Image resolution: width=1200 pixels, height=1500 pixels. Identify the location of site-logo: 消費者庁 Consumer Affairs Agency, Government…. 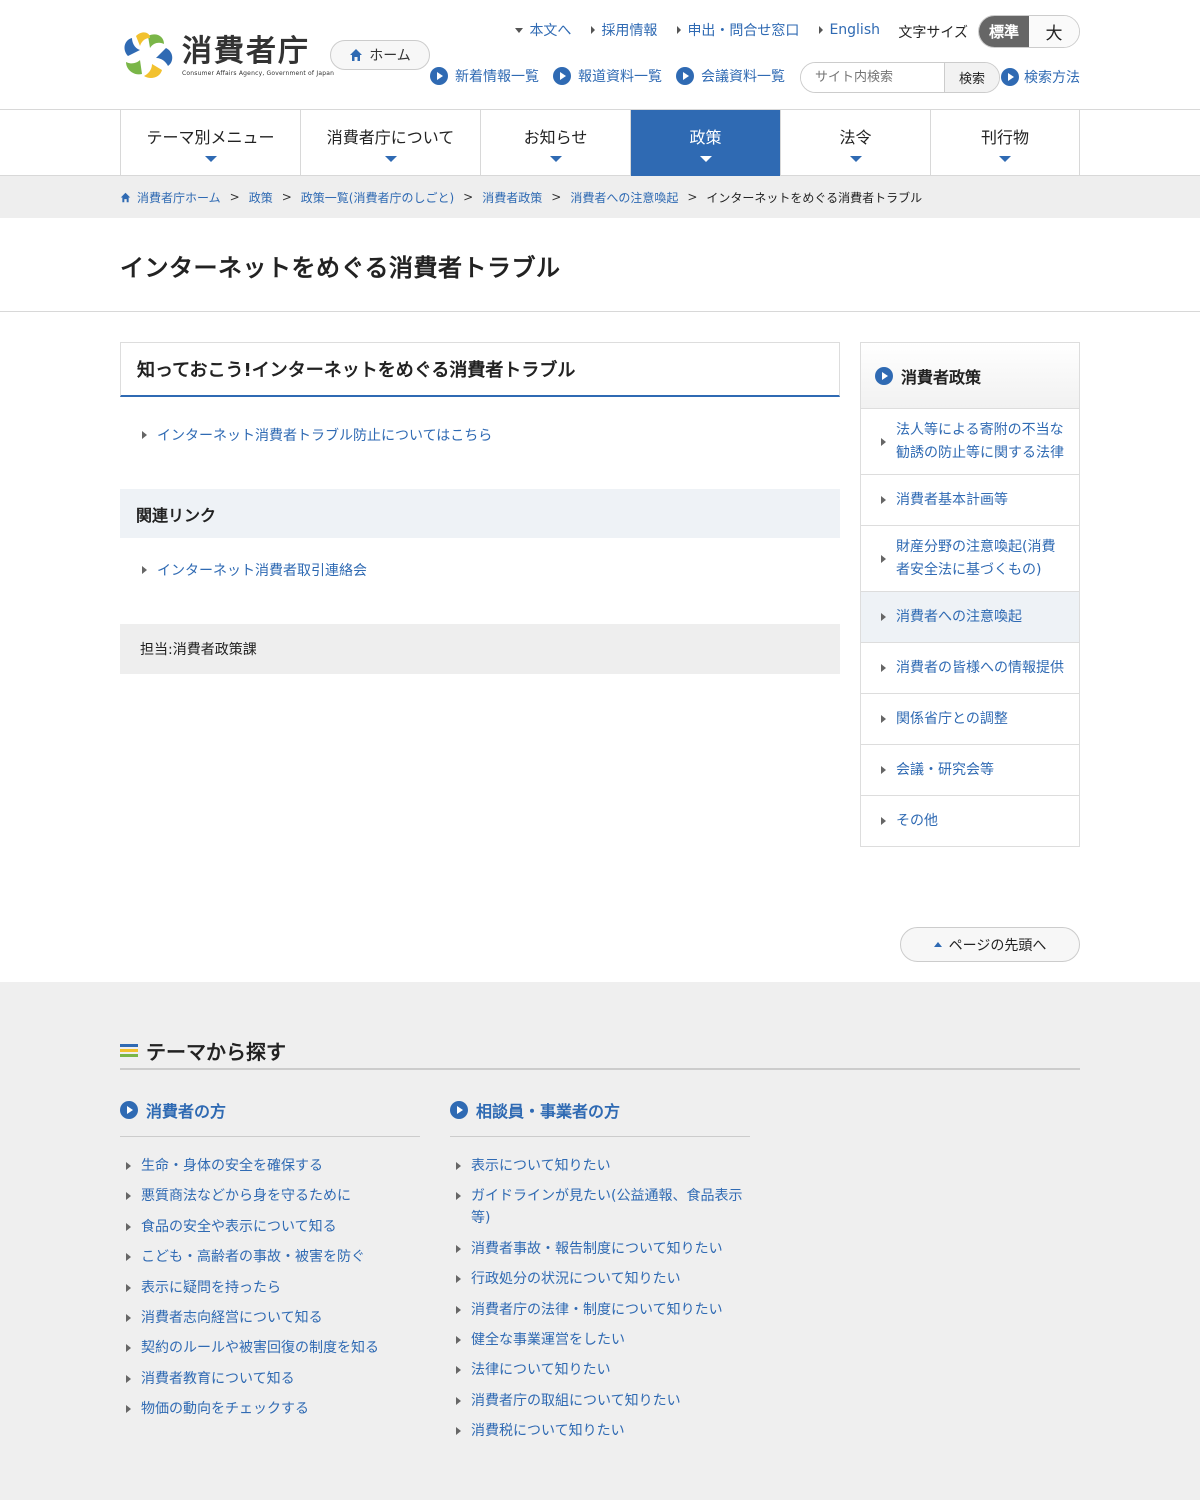
(227, 56).